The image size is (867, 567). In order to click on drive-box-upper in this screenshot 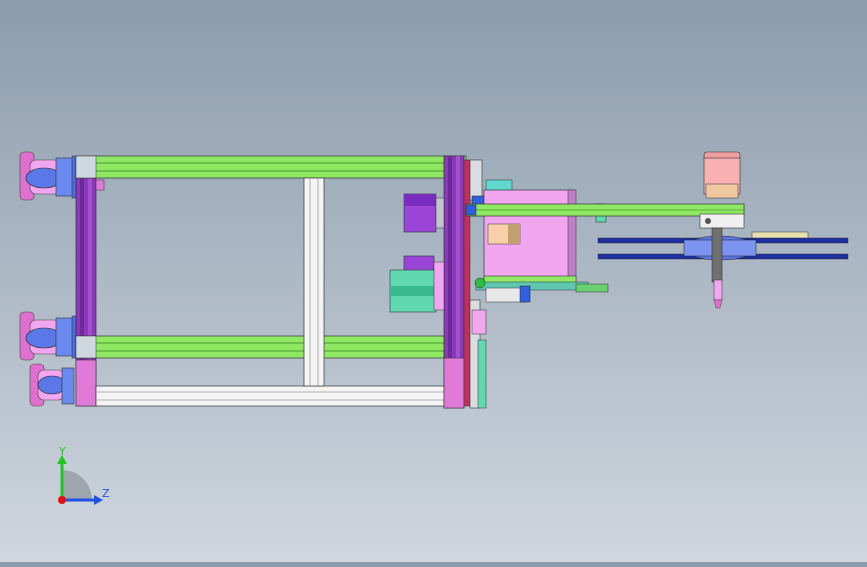, I will do `click(424, 213)`.